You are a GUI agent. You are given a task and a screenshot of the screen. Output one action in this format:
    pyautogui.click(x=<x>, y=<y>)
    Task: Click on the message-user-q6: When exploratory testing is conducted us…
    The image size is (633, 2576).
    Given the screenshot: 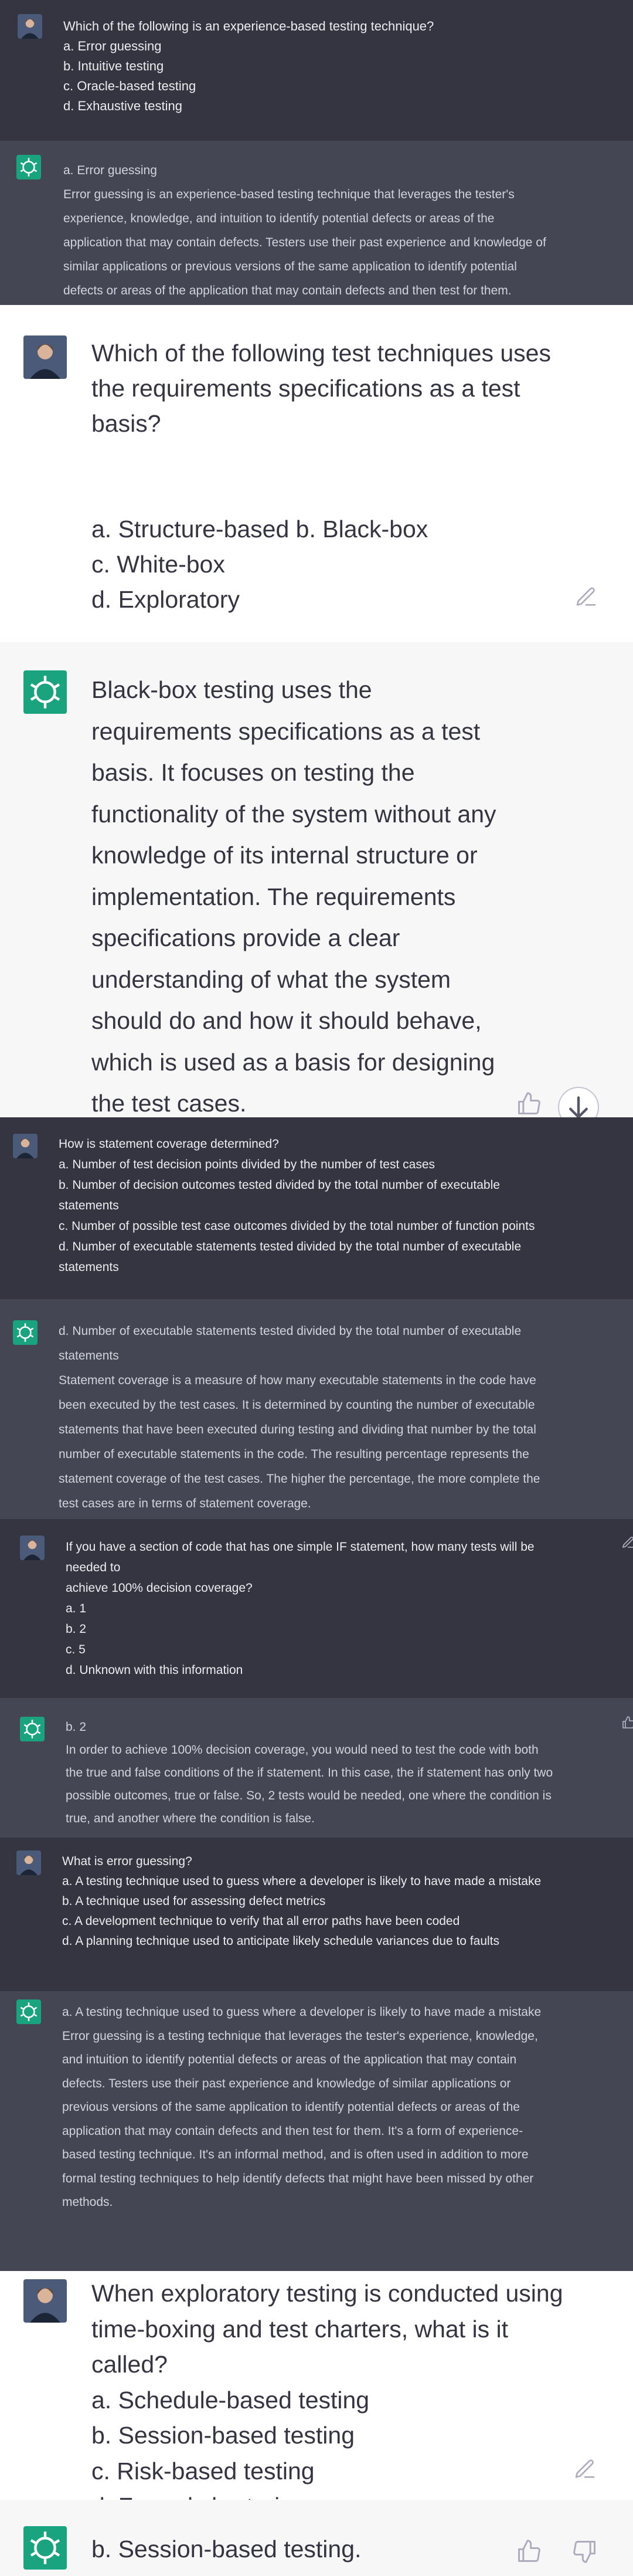 What is the action you would take?
    pyautogui.click(x=316, y=2385)
    